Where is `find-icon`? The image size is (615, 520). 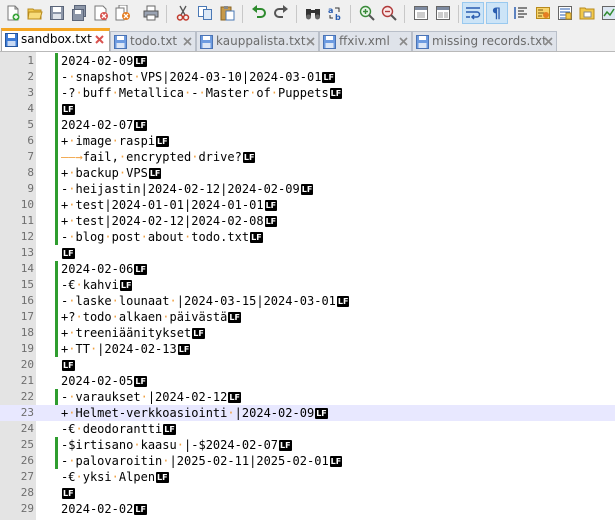
find-icon is located at coordinates (313, 14).